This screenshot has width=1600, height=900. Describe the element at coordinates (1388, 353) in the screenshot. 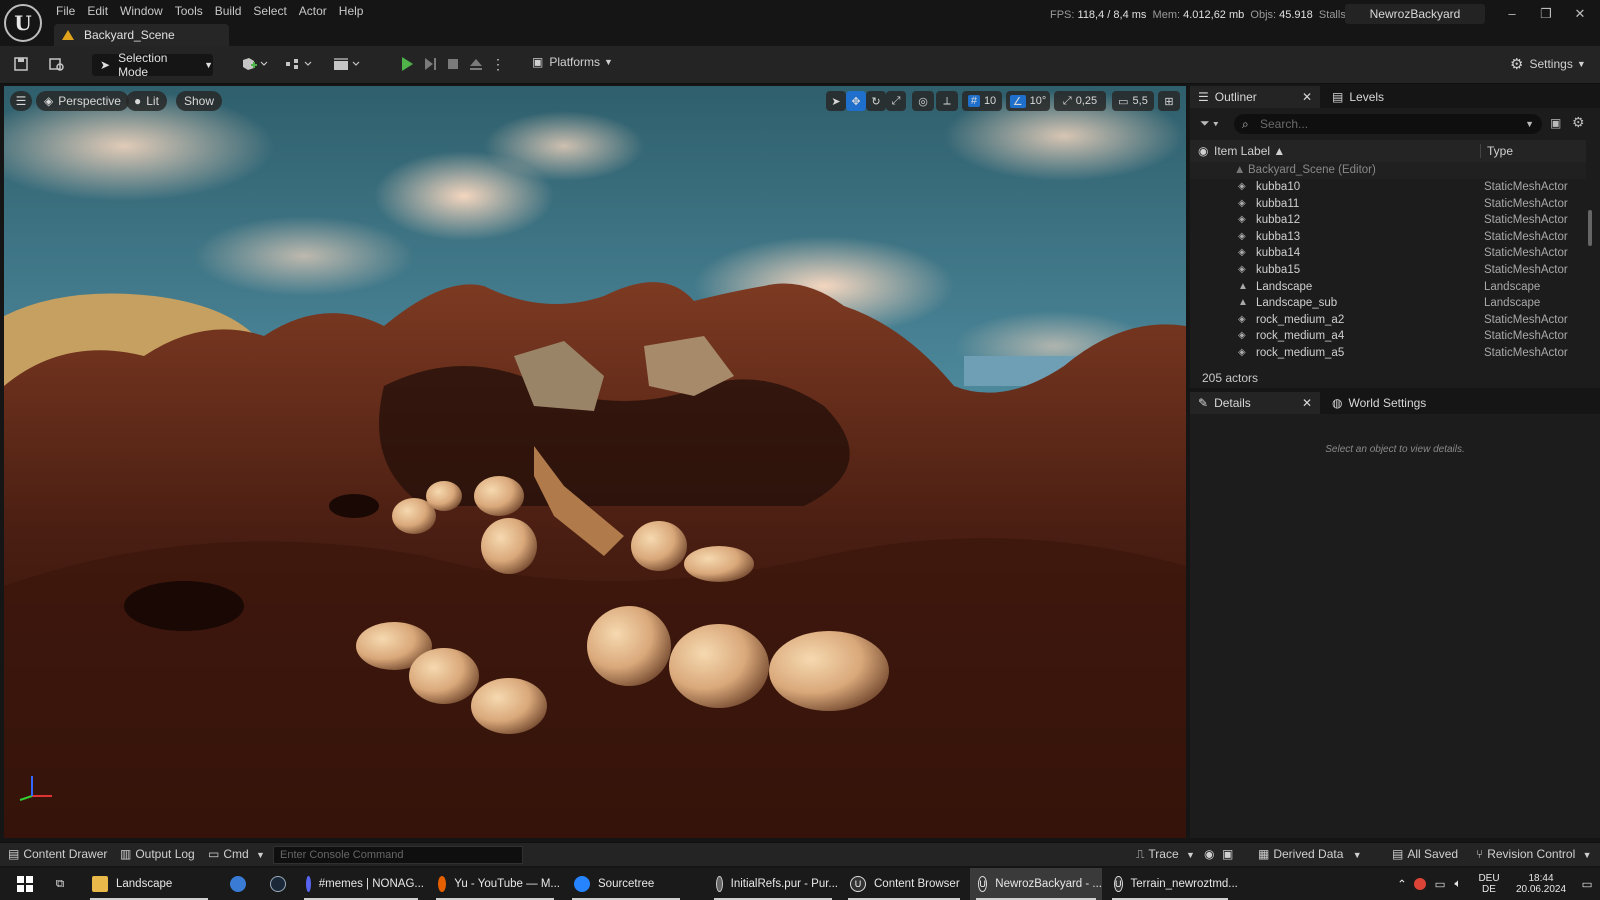

I see `outliner-row: ◈ rock_medium_a5 StaticMeshActor` at that location.